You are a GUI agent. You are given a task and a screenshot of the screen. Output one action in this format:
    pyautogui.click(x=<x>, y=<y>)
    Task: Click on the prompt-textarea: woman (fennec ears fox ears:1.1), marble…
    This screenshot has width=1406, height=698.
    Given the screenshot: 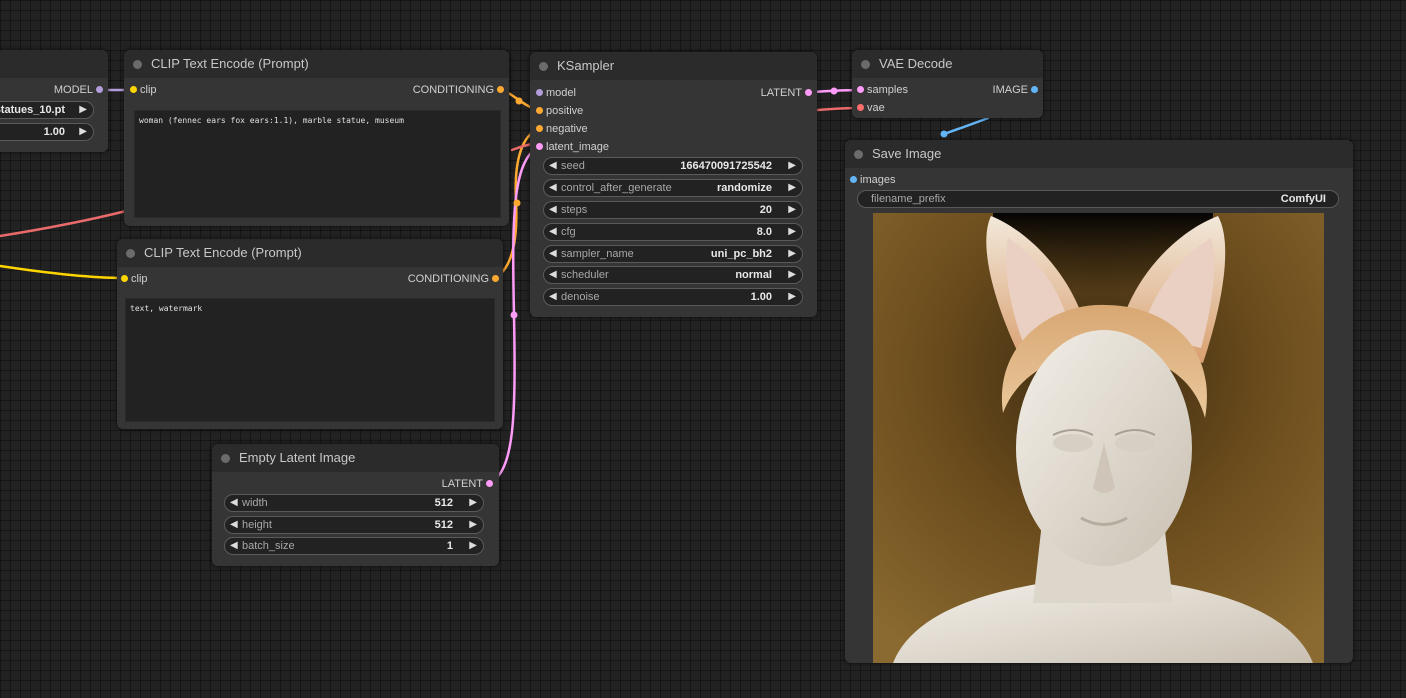 What is the action you would take?
    pyautogui.click(x=317, y=164)
    